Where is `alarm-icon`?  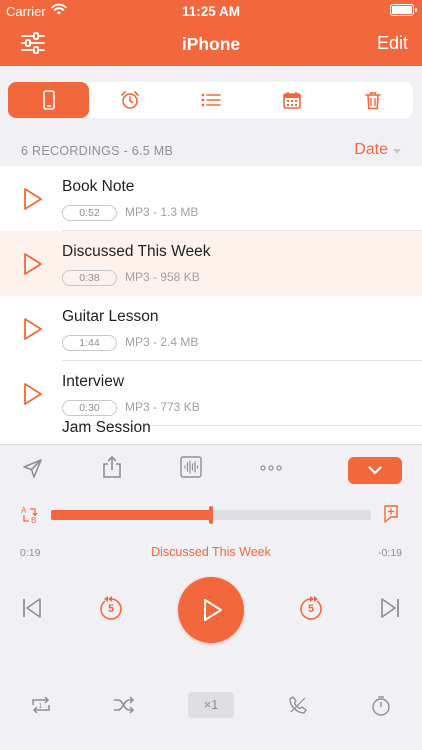
alarm-icon is located at coordinates (129, 100).